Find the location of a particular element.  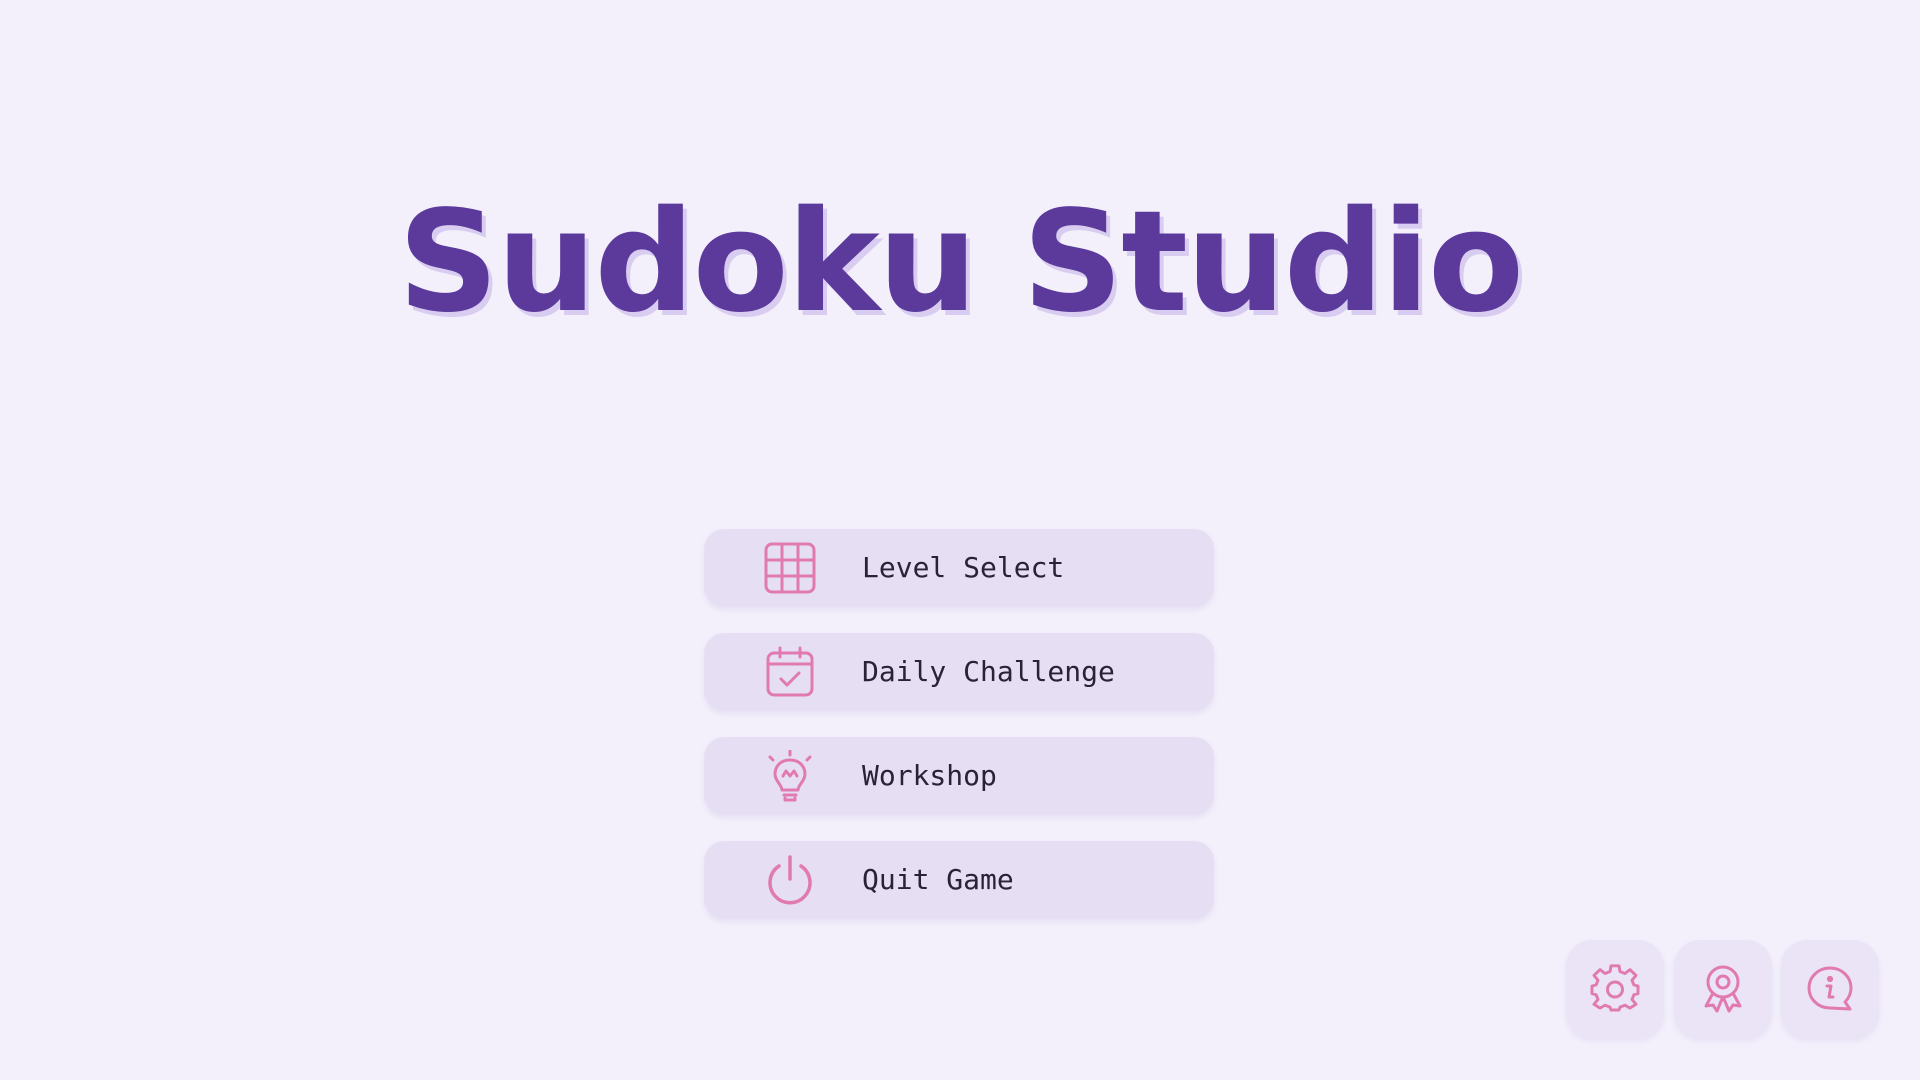

workshop-label: Workshop is located at coordinates (929, 775).